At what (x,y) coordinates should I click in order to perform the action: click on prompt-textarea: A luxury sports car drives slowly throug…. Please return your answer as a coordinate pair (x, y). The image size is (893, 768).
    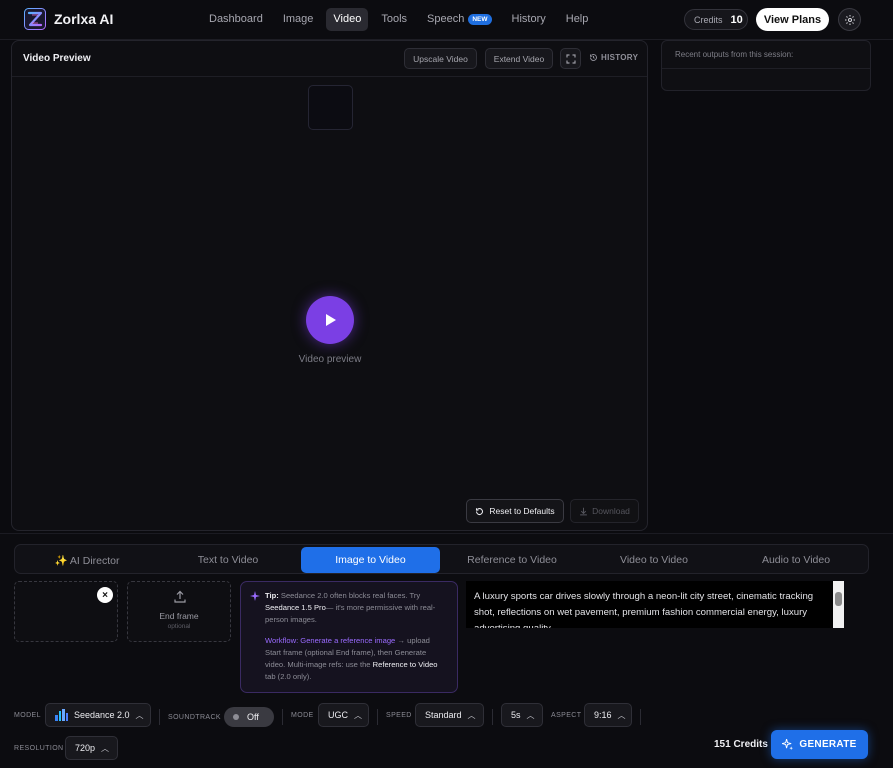
    Looking at the image, I should click on (655, 604).